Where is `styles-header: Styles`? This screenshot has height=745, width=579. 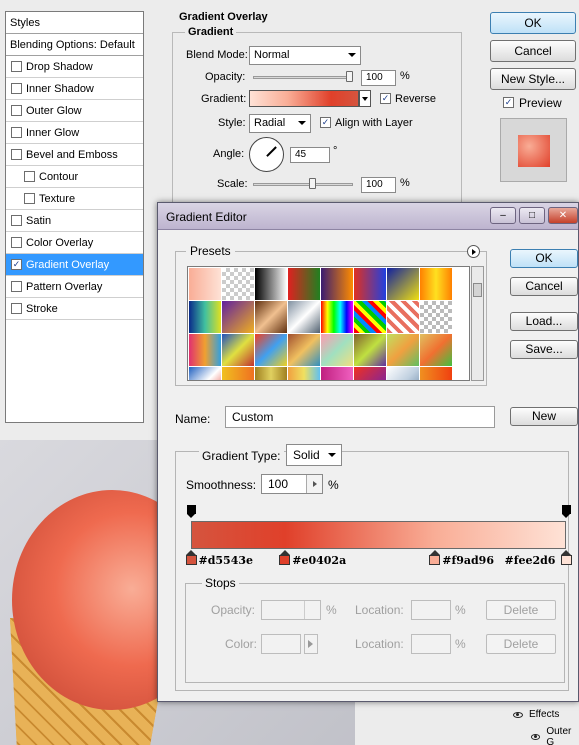 styles-header: Styles is located at coordinates (74, 23).